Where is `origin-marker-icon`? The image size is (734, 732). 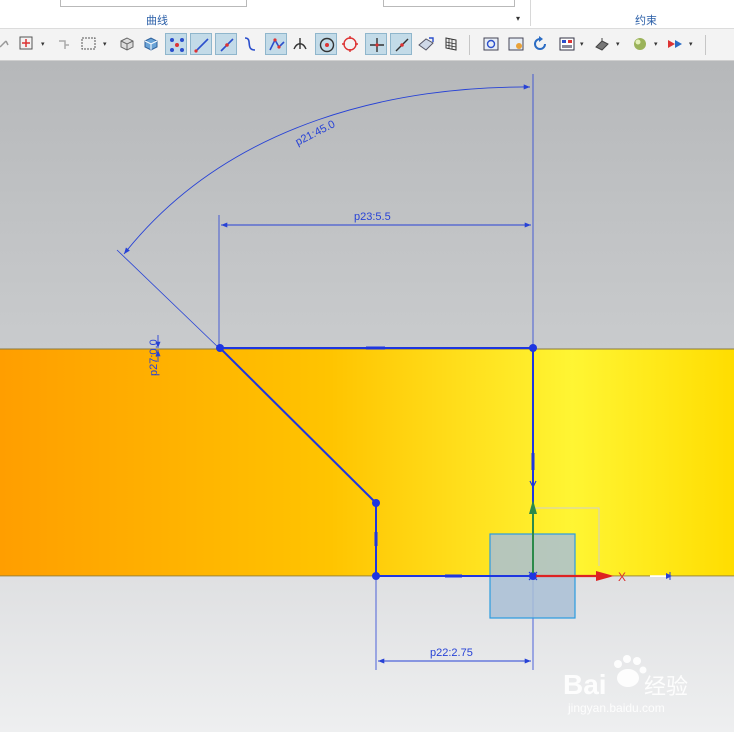
origin-marker-icon is located at coordinates (533, 576).